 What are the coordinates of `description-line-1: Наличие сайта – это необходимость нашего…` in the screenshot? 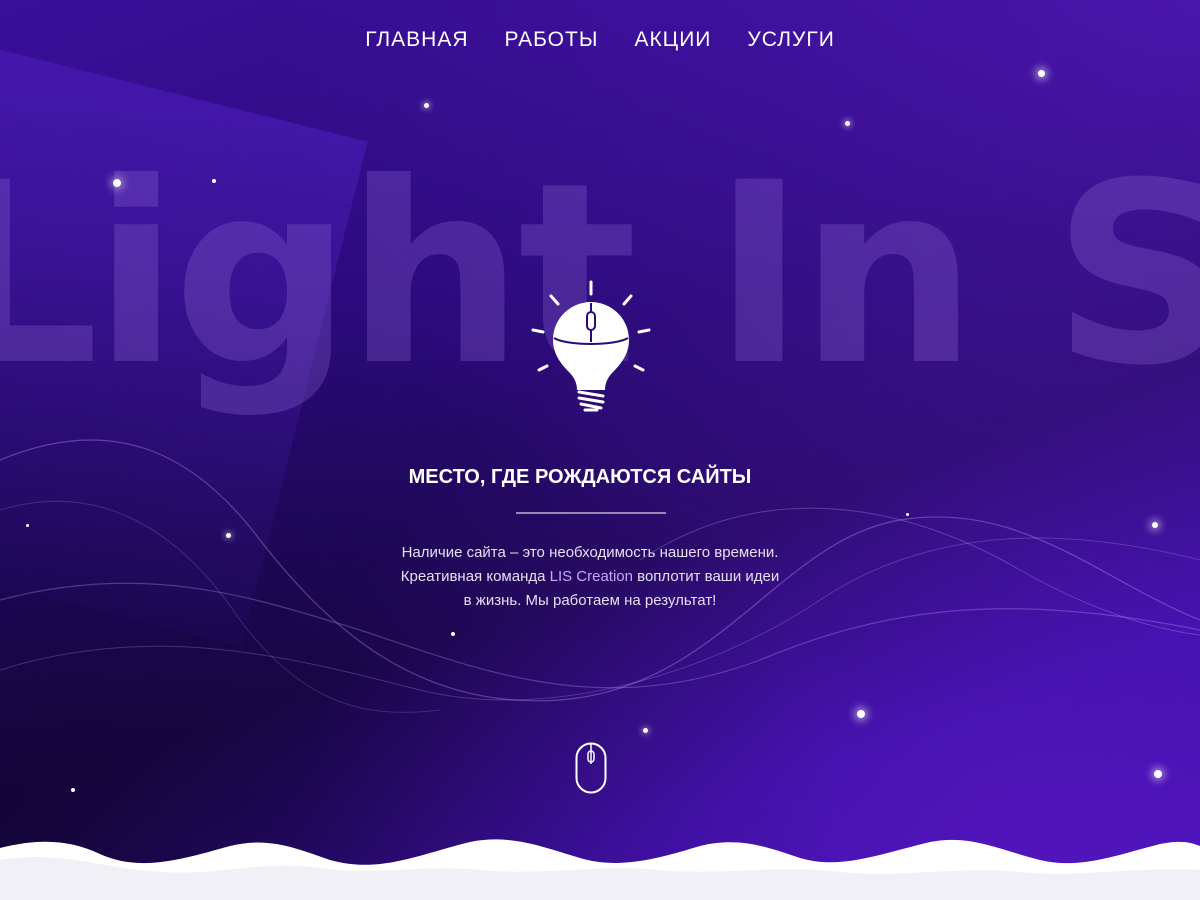 It's located at (590, 552).